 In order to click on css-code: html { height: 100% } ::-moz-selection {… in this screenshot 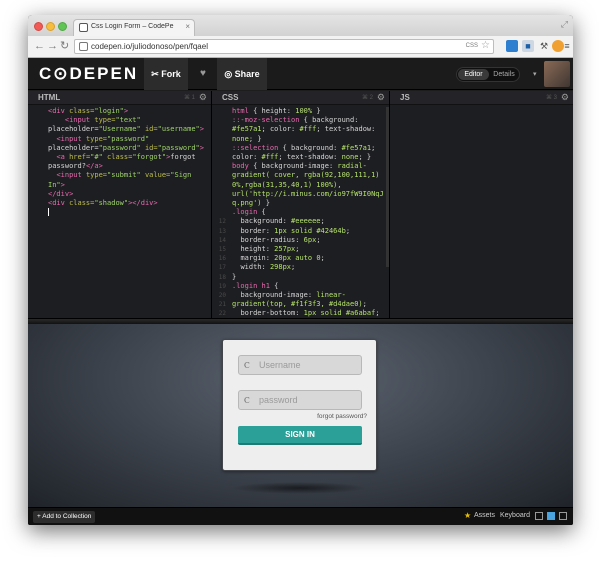, I will do `click(300, 212)`.